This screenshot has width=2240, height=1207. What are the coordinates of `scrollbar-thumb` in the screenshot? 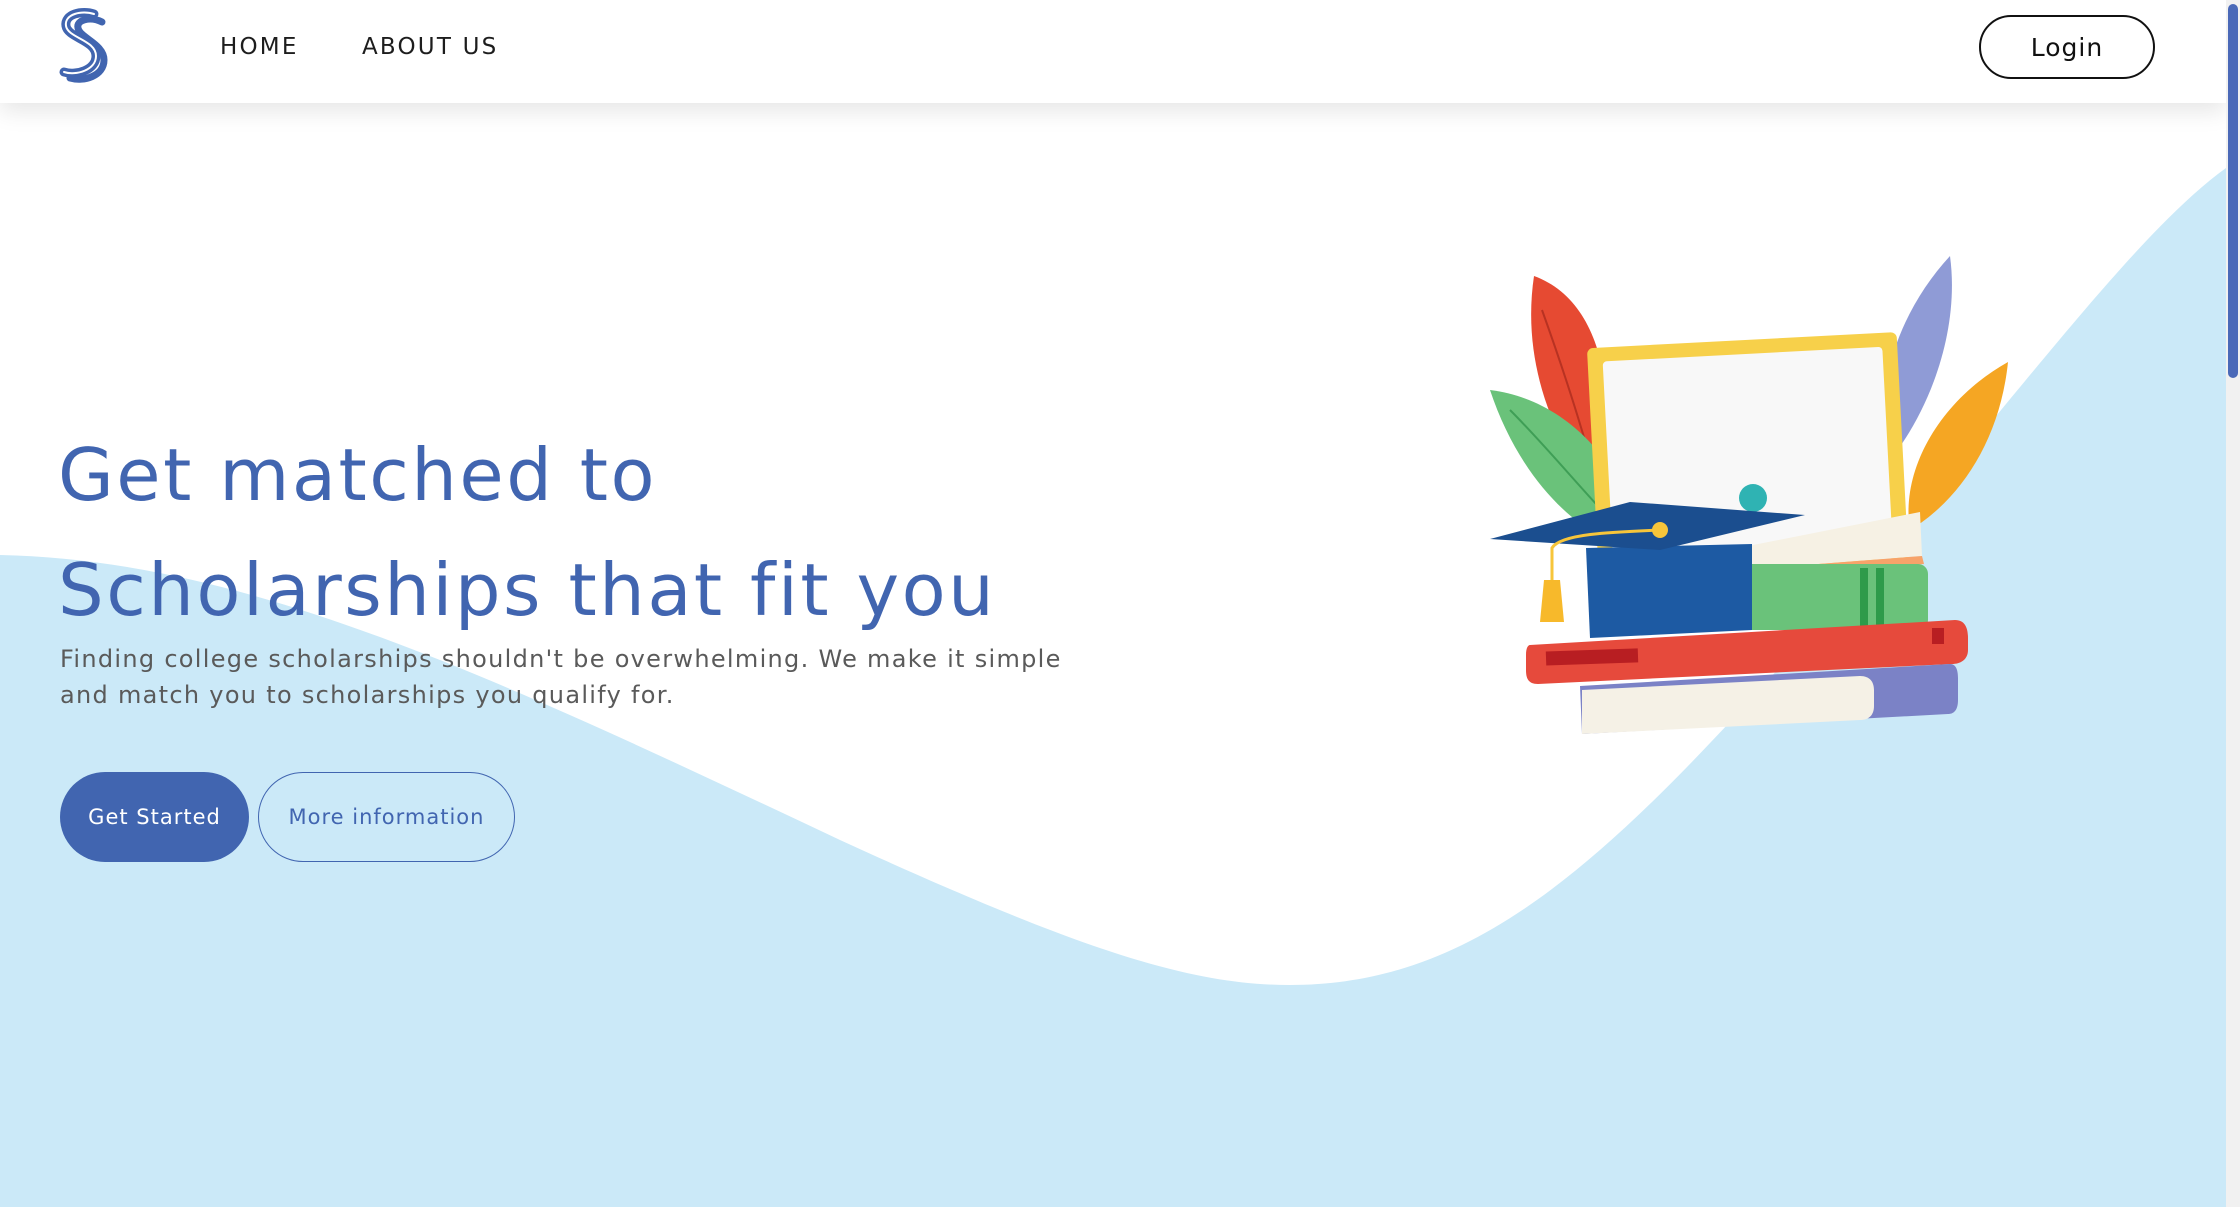 It's located at (2233, 191).